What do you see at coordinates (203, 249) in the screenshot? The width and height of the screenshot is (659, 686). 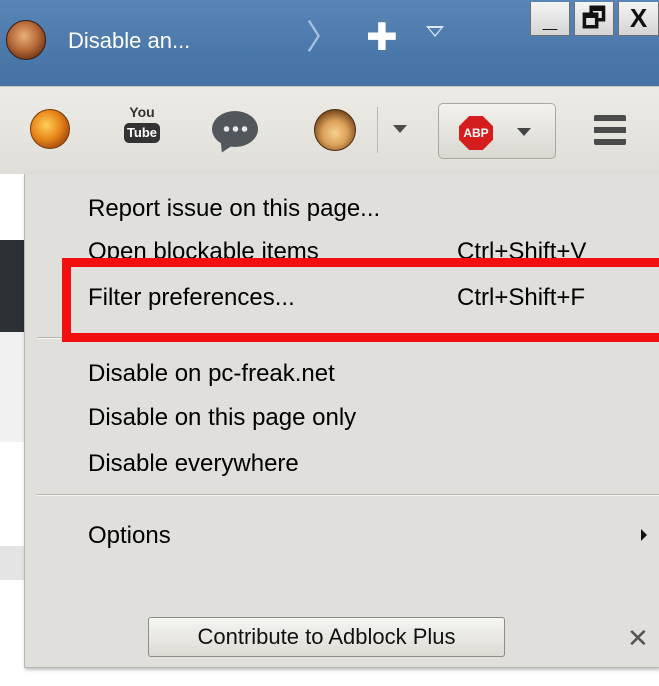 I see `menu-item-label: Open blockable items` at bounding box center [203, 249].